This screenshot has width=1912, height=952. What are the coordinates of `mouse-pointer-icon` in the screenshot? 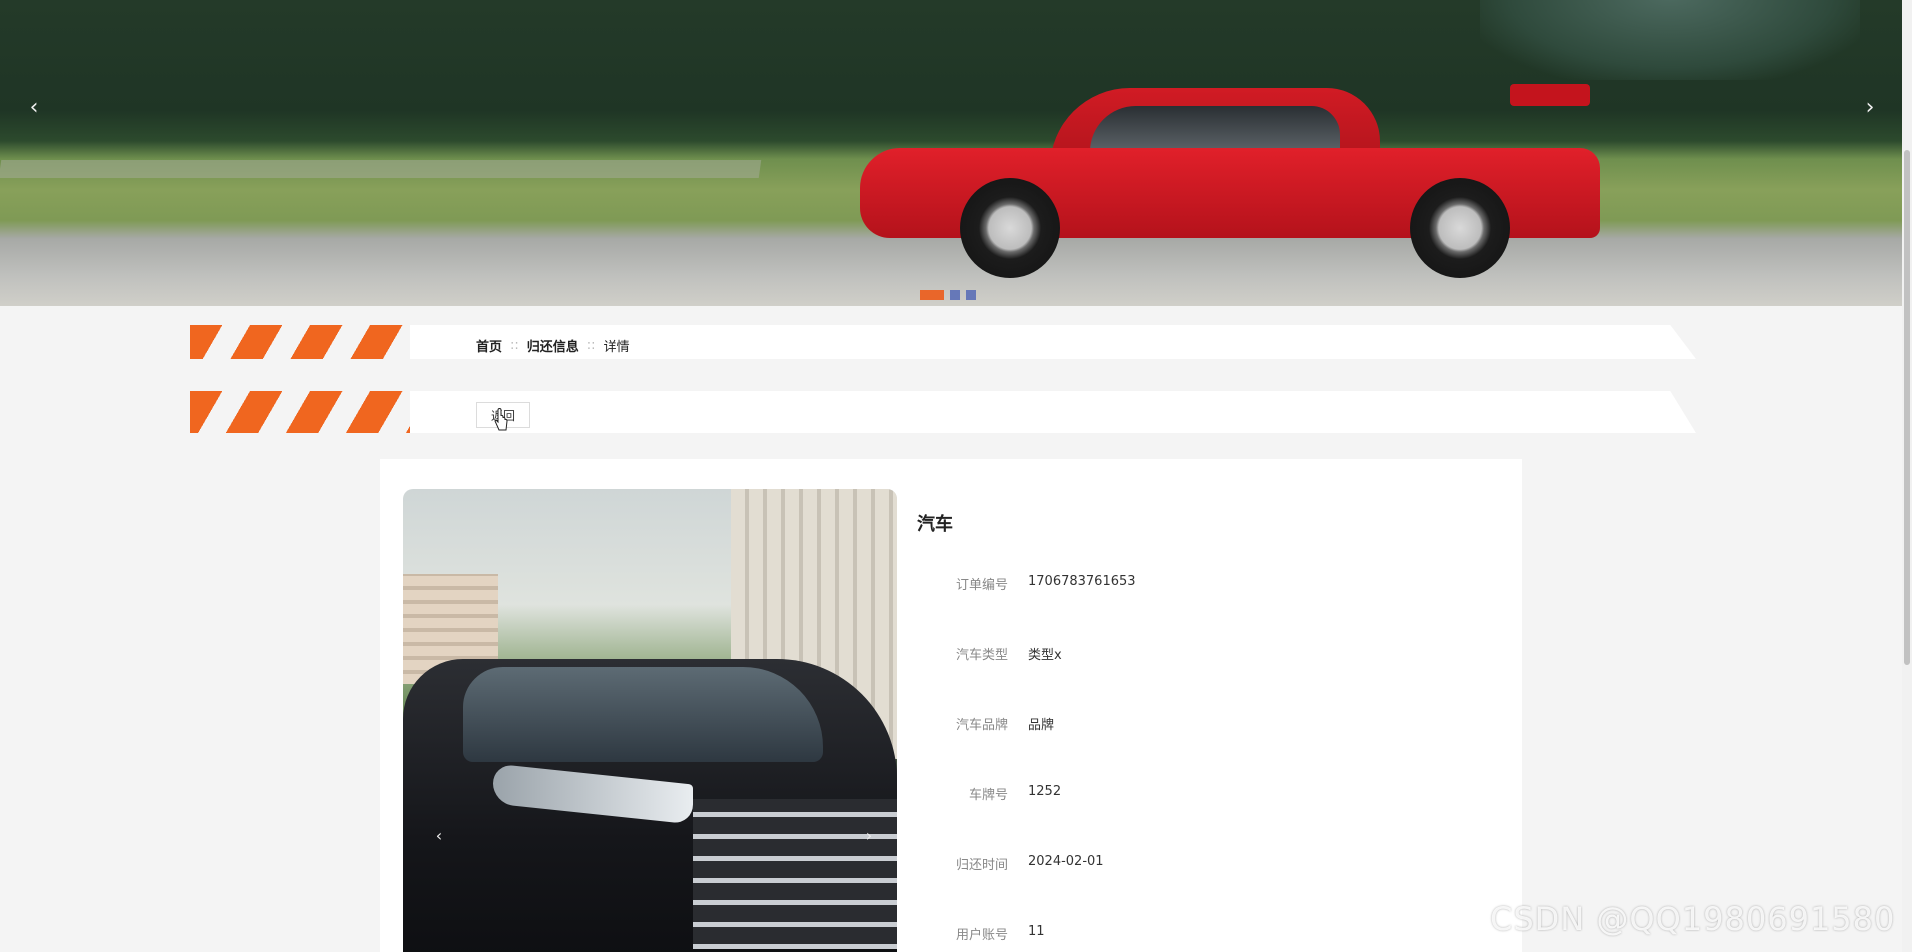 It's located at (501, 419).